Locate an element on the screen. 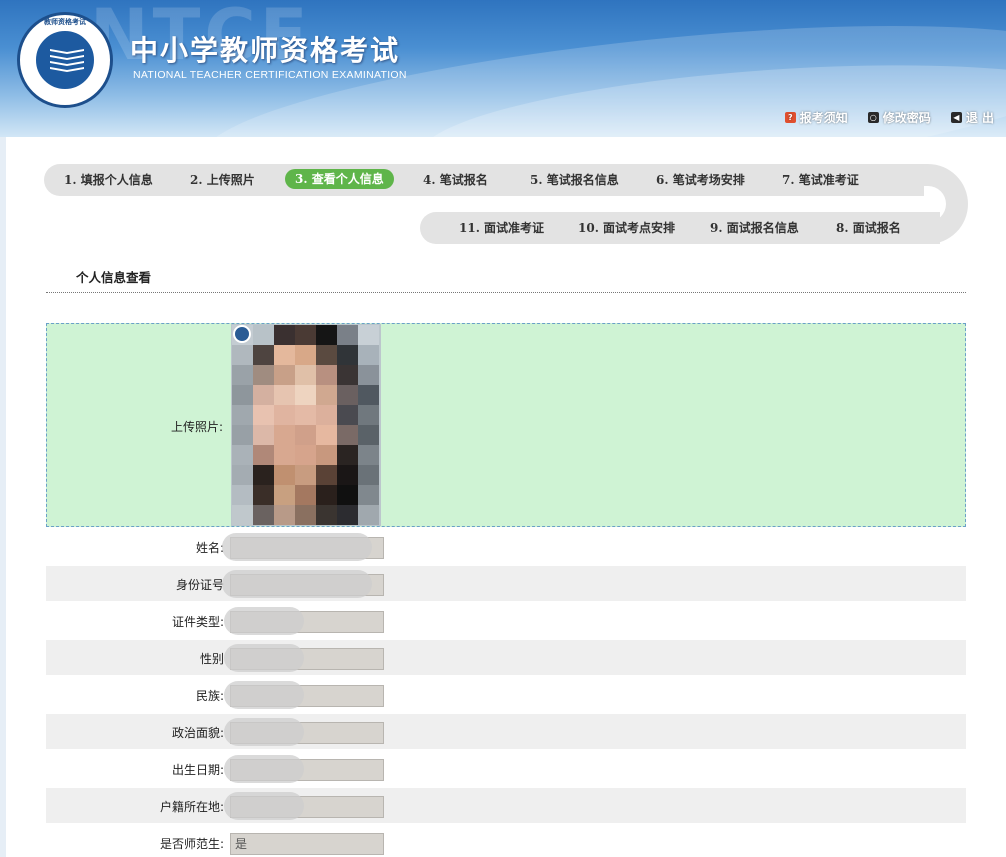  site-title: 中小学教师资格考试 is located at coordinates (265, 50).